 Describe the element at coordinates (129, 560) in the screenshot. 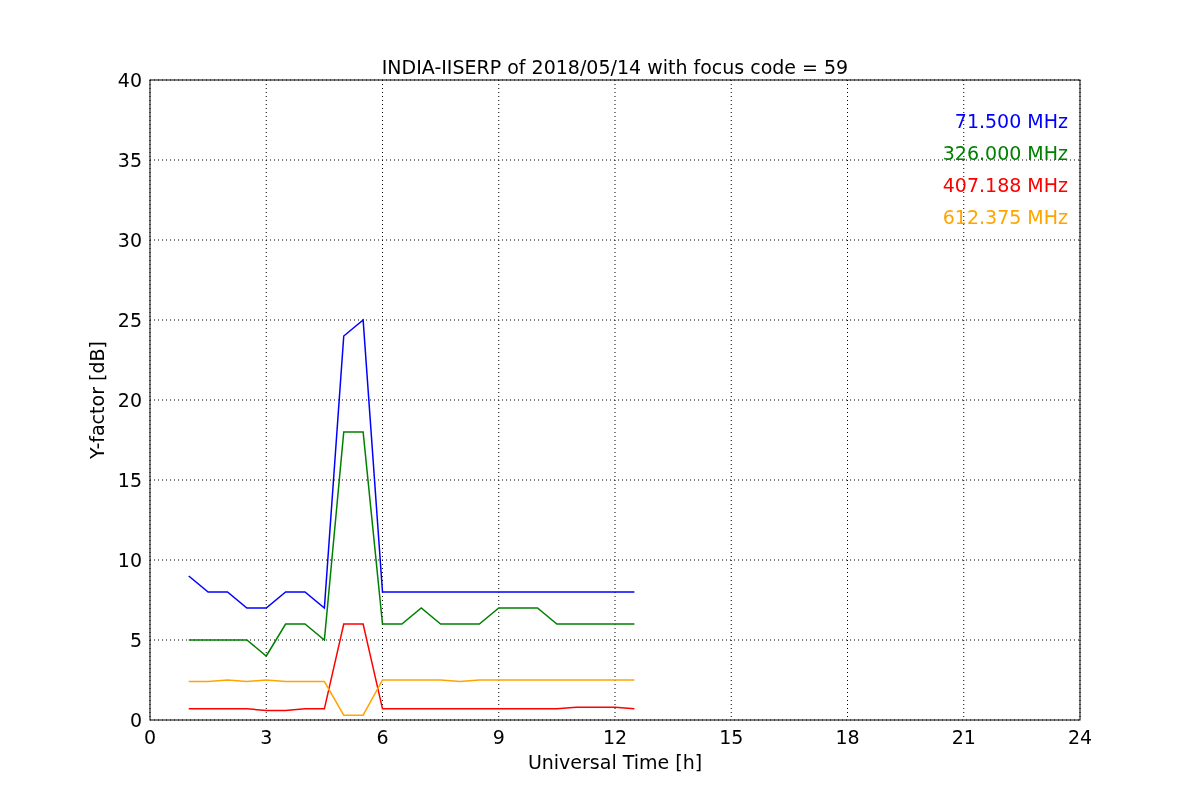

I see `y-tick-label: 10` at that location.